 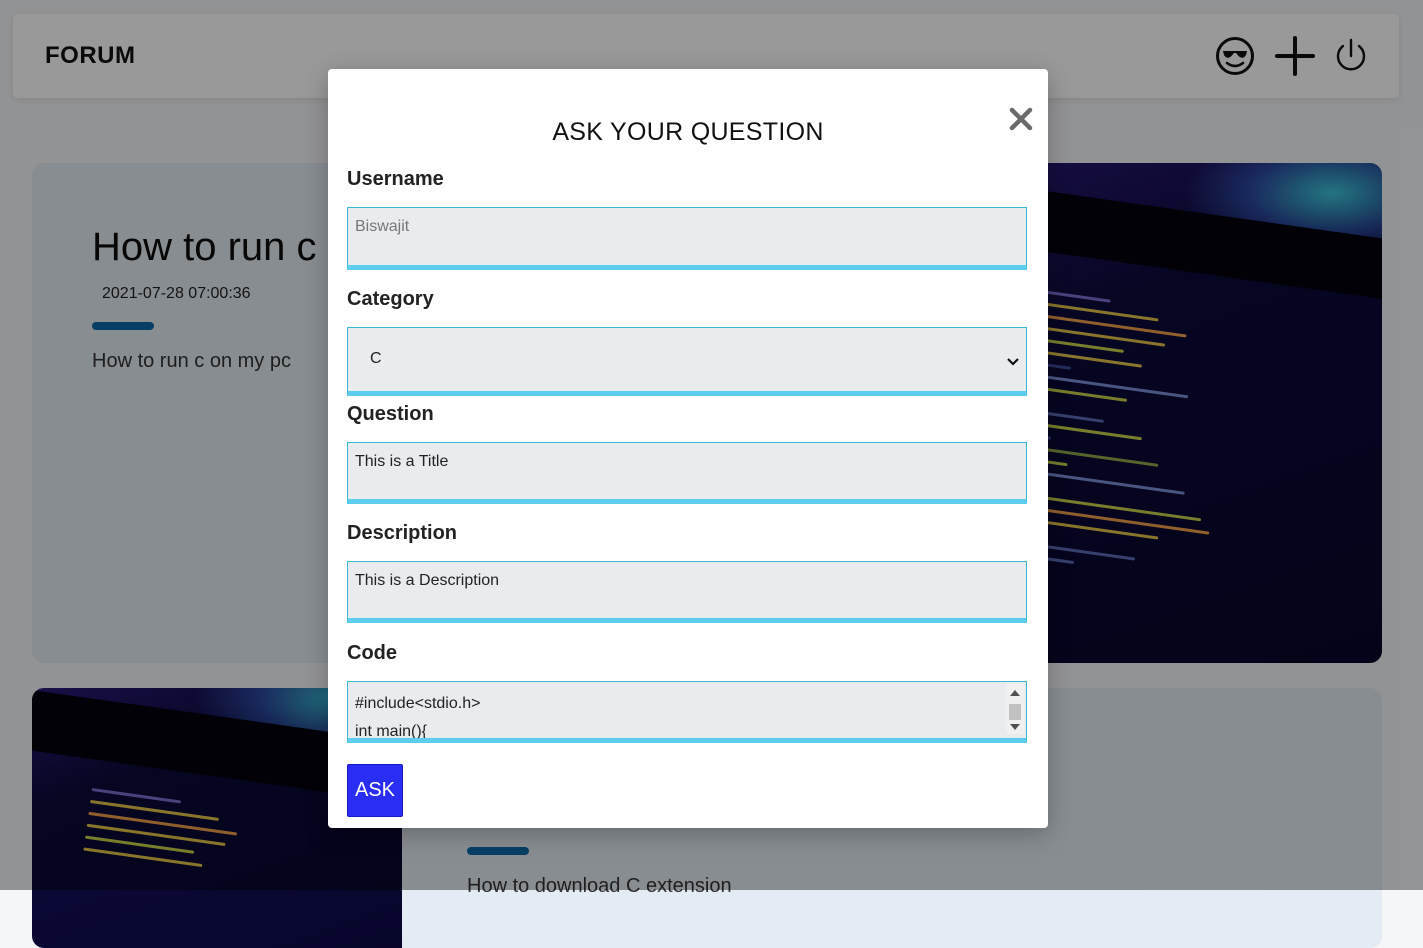 I want to click on code-line: #include<stdio.h>, so click(x=418, y=703).